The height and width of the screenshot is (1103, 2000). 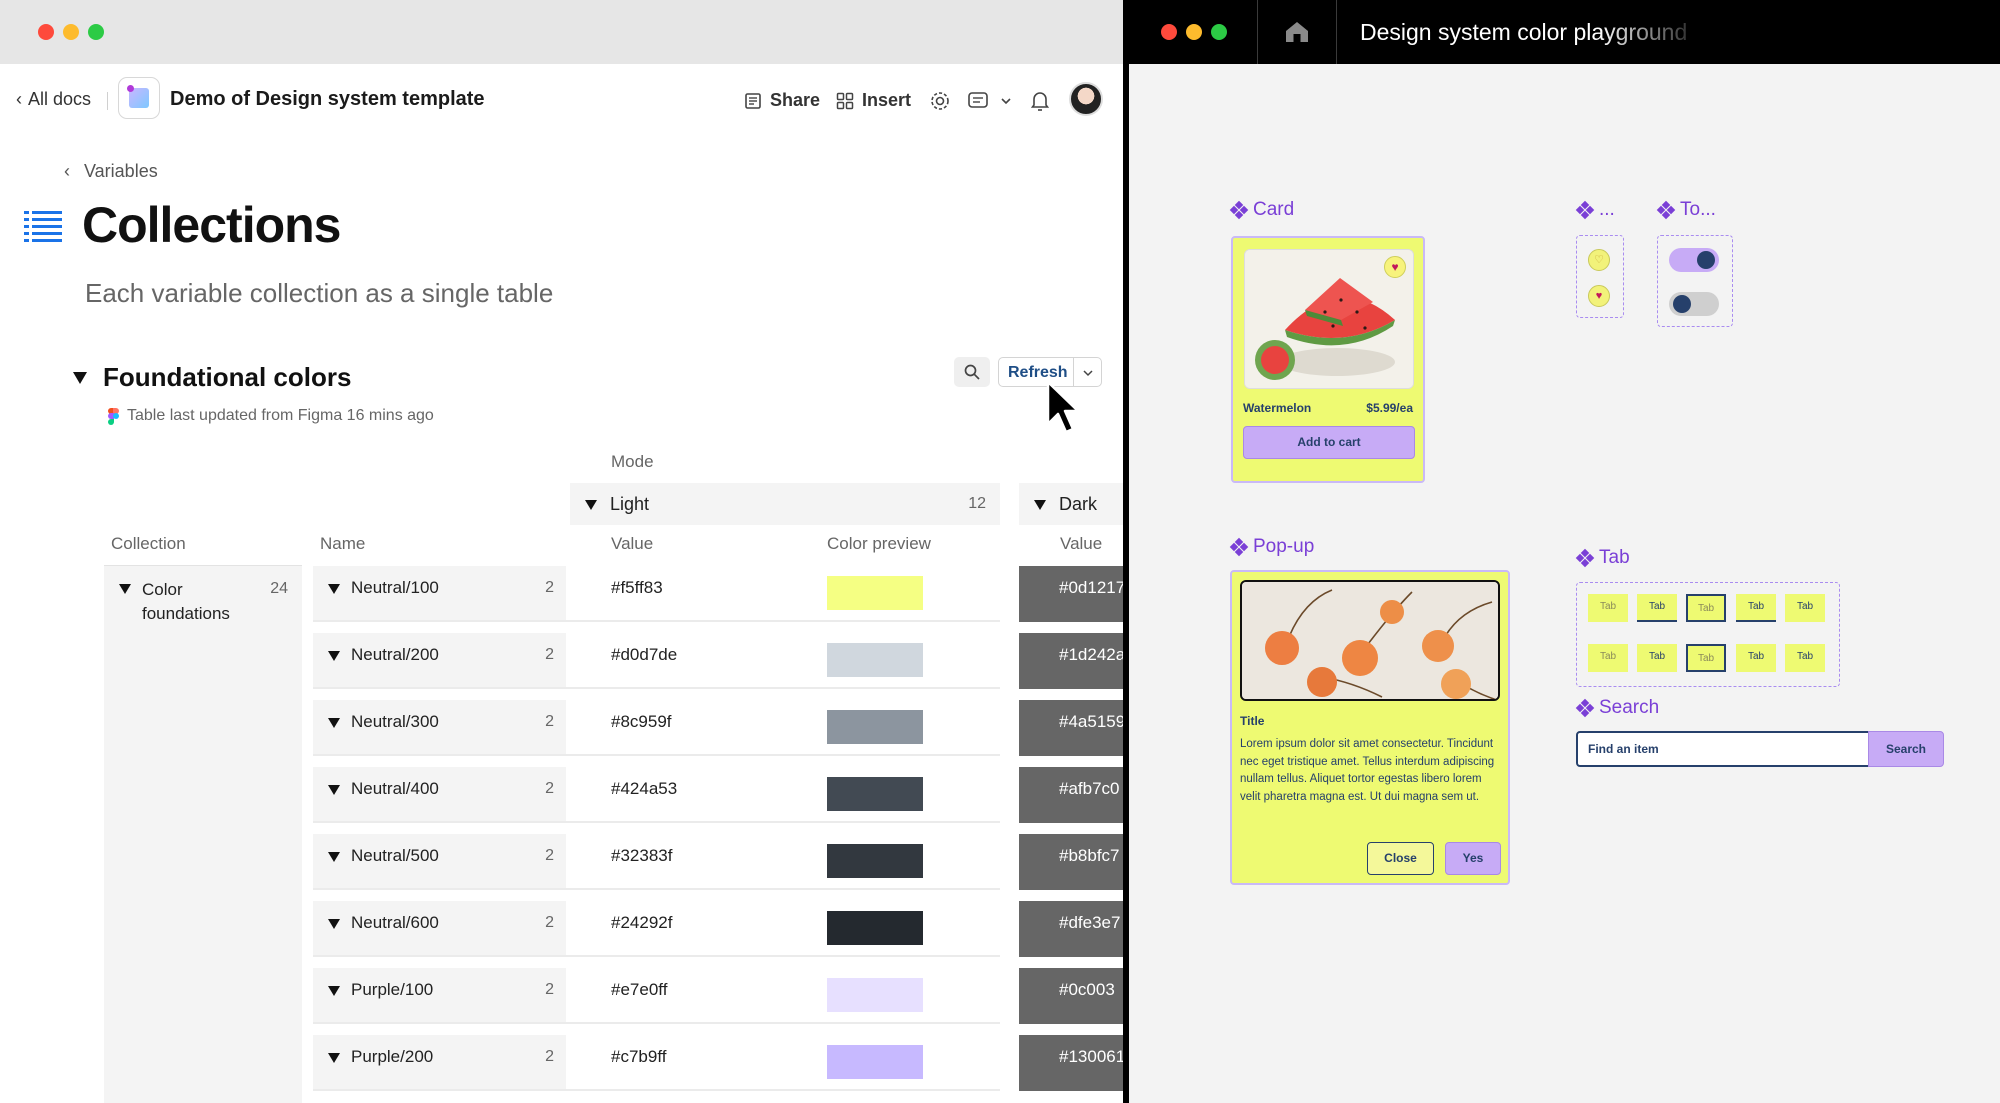 What do you see at coordinates (1086, 99) in the screenshot?
I see `avatar` at bounding box center [1086, 99].